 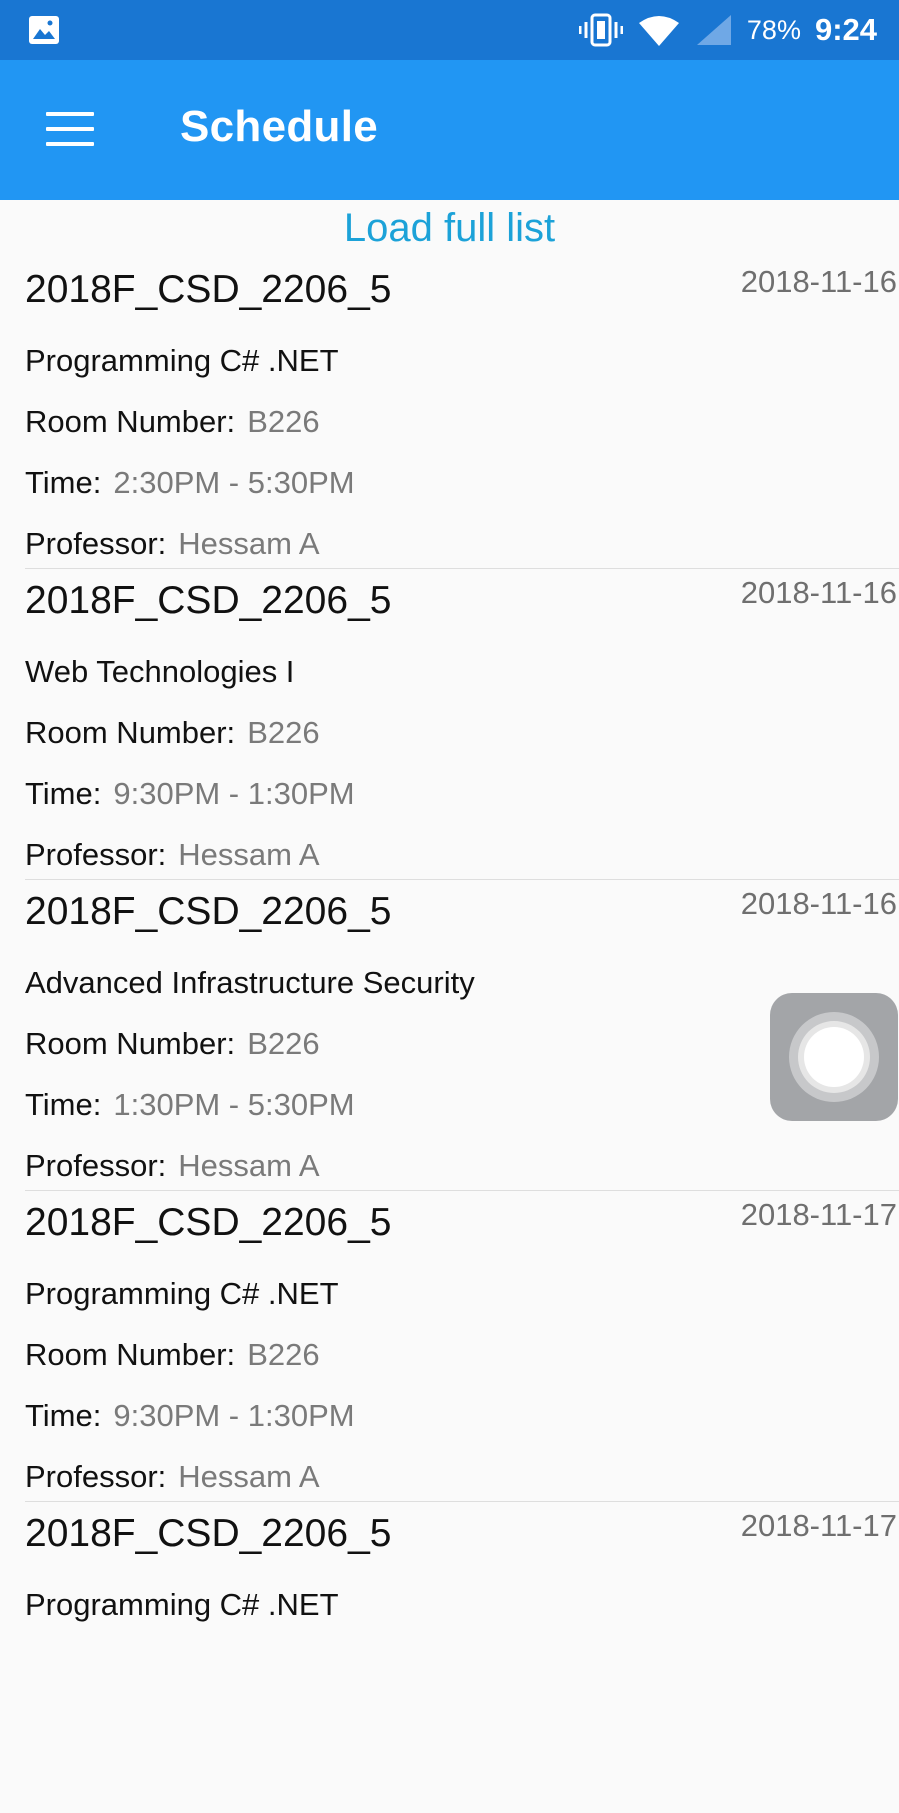 I want to click on time-value: 1:30PM - 5:30PM, so click(x=234, y=1104).